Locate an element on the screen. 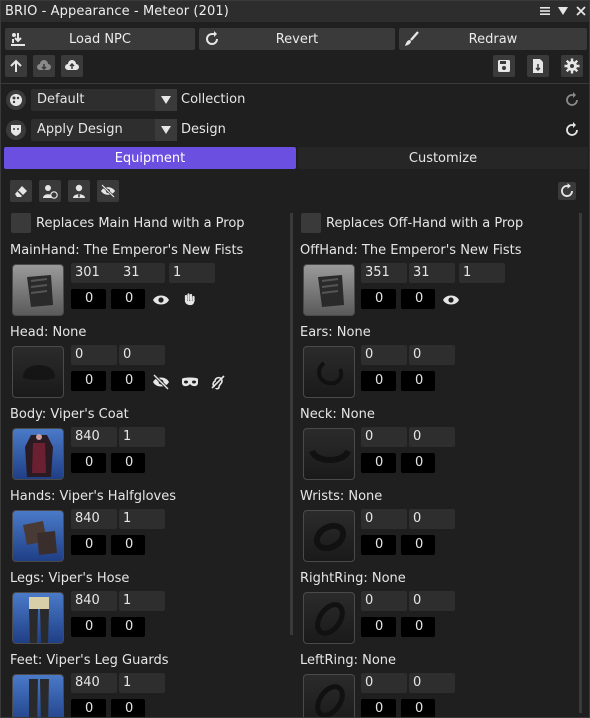 The width and height of the screenshot is (590, 718). tab-equipment: Equipment is located at coordinates (150, 158).